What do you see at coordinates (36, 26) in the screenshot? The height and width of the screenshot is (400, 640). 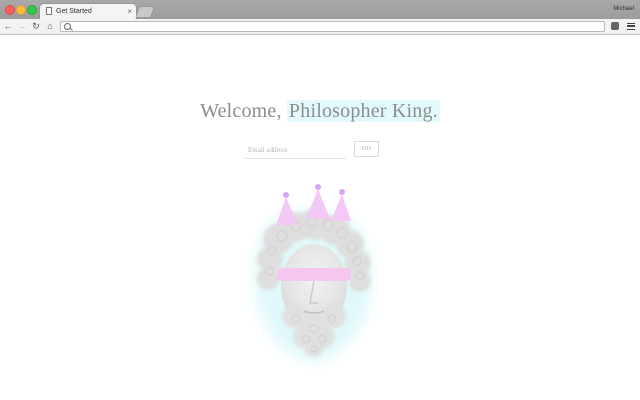 I see `reload-icon: ↻` at bounding box center [36, 26].